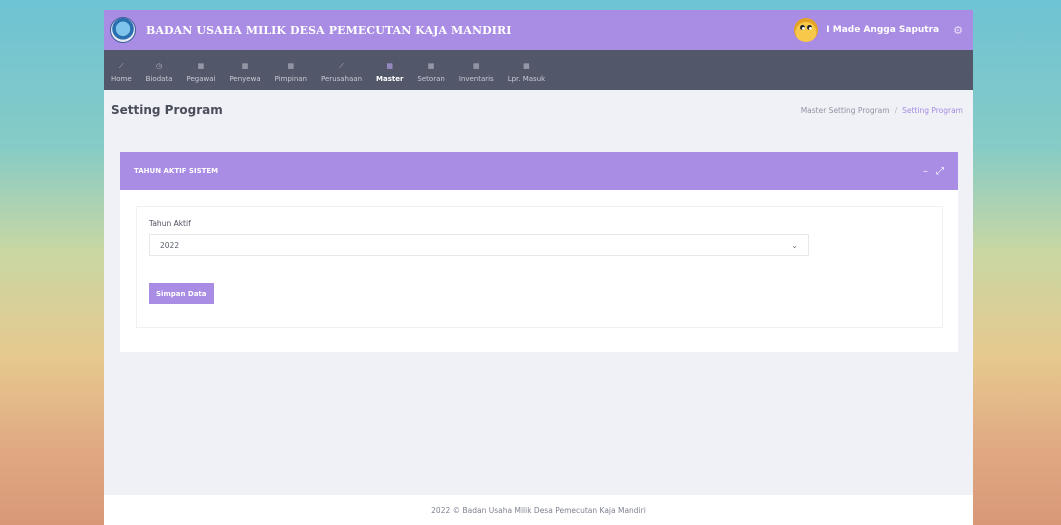 This screenshot has height=525, width=1061. I want to click on save-button: Simpan Data, so click(181, 293).